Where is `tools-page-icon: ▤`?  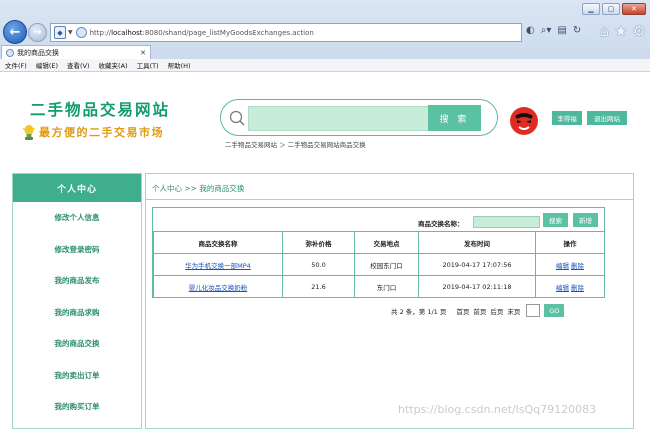
tools-page-icon: ▤ is located at coordinates (561, 30).